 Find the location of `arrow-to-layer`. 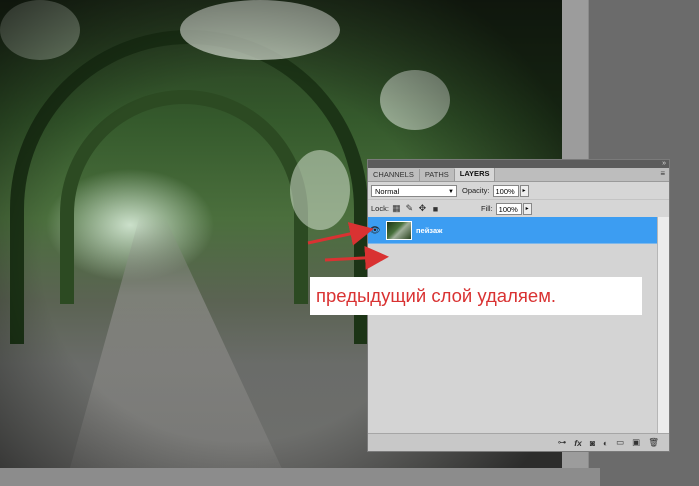

arrow-to-layer is located at coordinates (340, 234).